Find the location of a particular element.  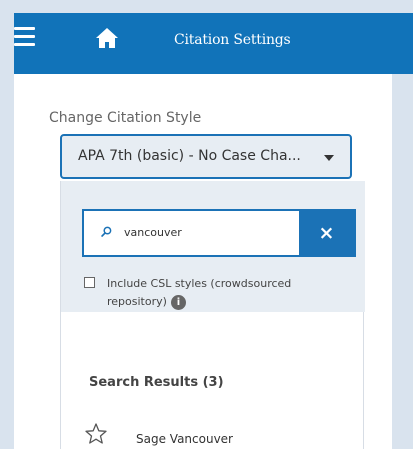

home-icon is located at coordinates (107, 38).